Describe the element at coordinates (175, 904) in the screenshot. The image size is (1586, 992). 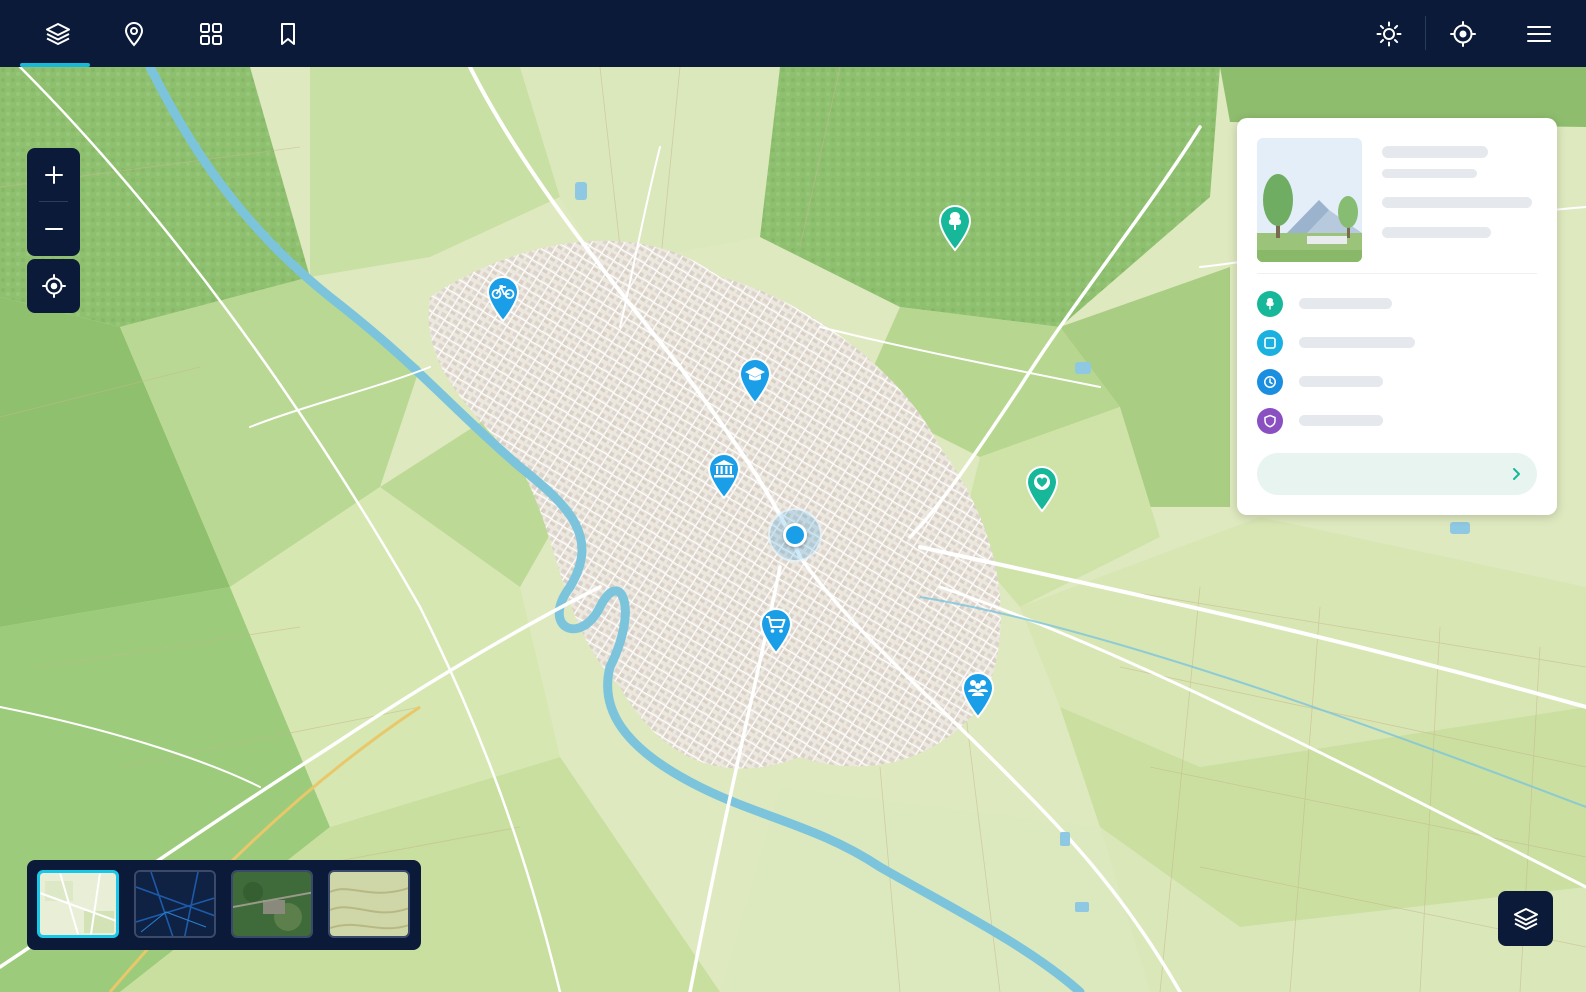
I see `basemap-dark` at that location.